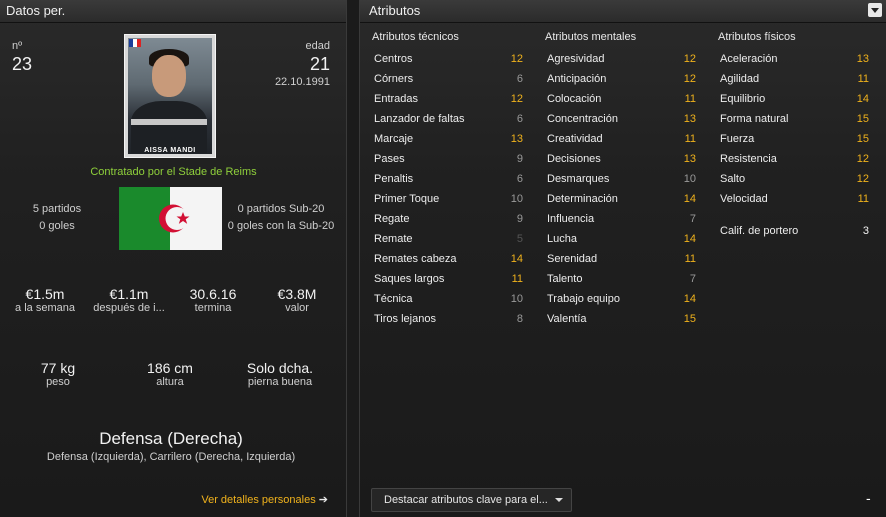 This screenshot has height=517, width=886. What do you see at coordinates (622, 139) in the screenshot?
I see `mental-attribute-row: Creatividad 11` at bounding box center [622, 139].